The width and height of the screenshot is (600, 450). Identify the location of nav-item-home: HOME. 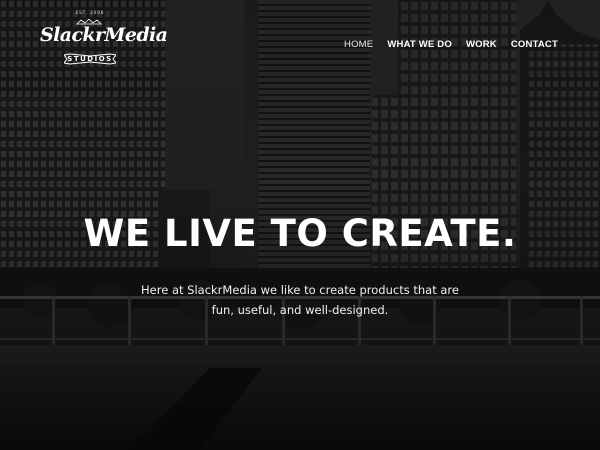
(358, 44).